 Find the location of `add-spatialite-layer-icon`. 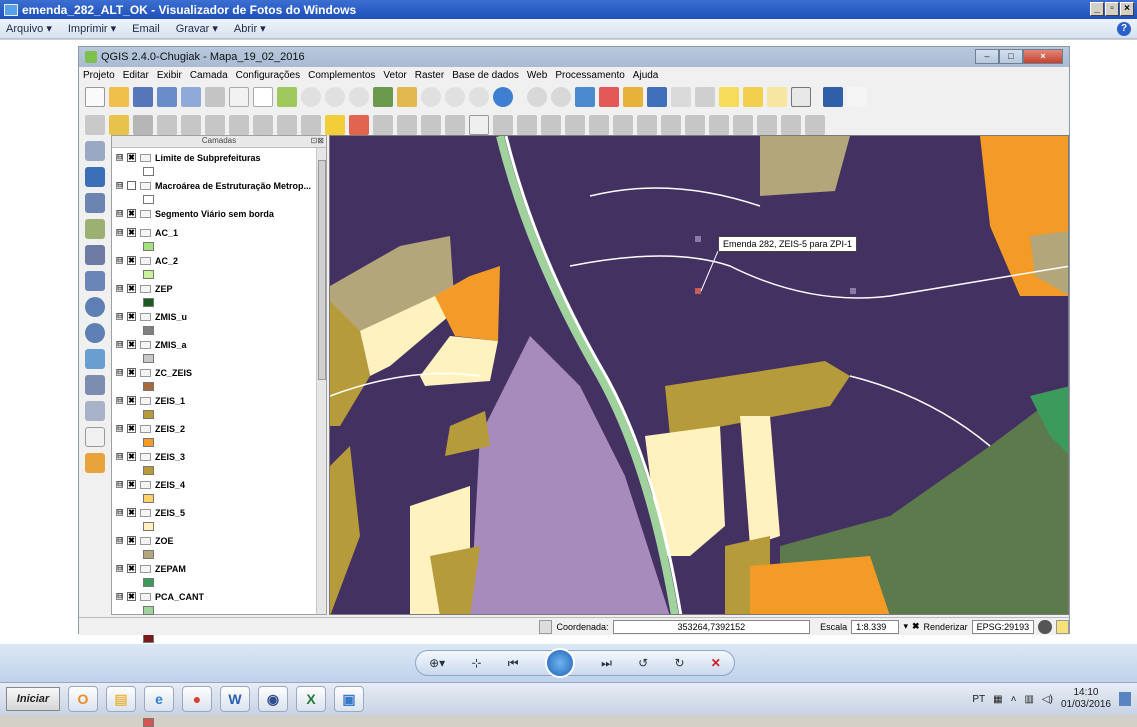

add-spatialite-layer-icon is located at coordinates (95, 229).